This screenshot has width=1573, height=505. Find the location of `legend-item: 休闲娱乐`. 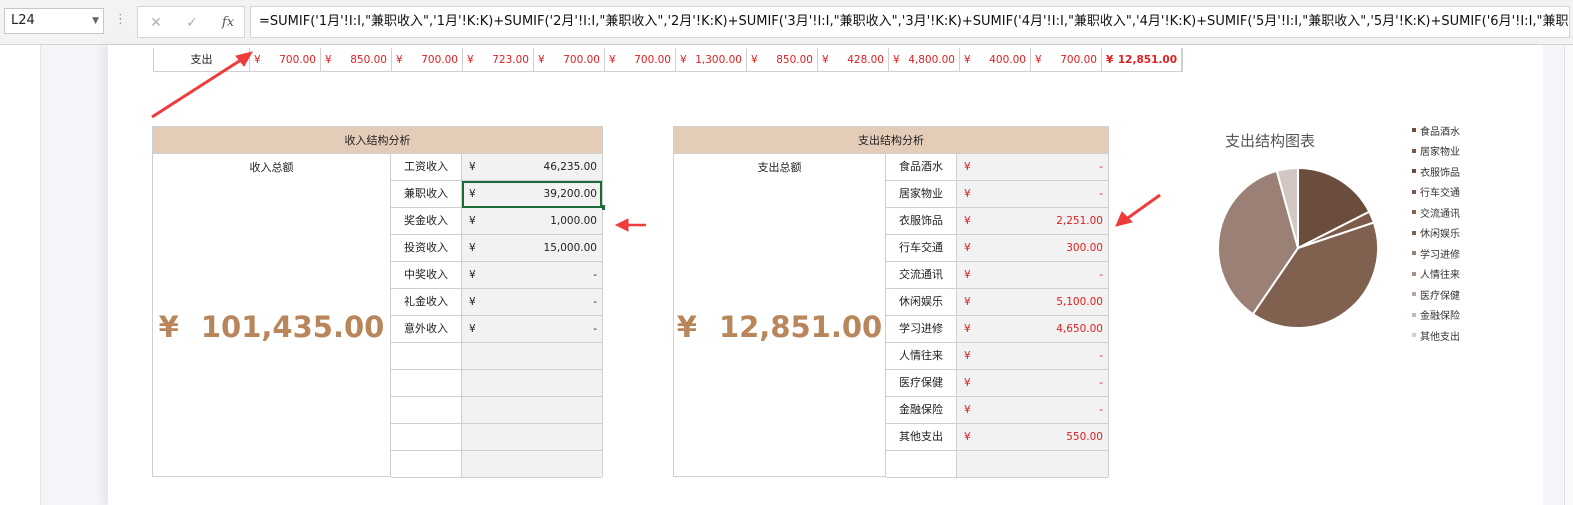

legend-item: 休闲娱乐 is located at coordinates (1436, 233).